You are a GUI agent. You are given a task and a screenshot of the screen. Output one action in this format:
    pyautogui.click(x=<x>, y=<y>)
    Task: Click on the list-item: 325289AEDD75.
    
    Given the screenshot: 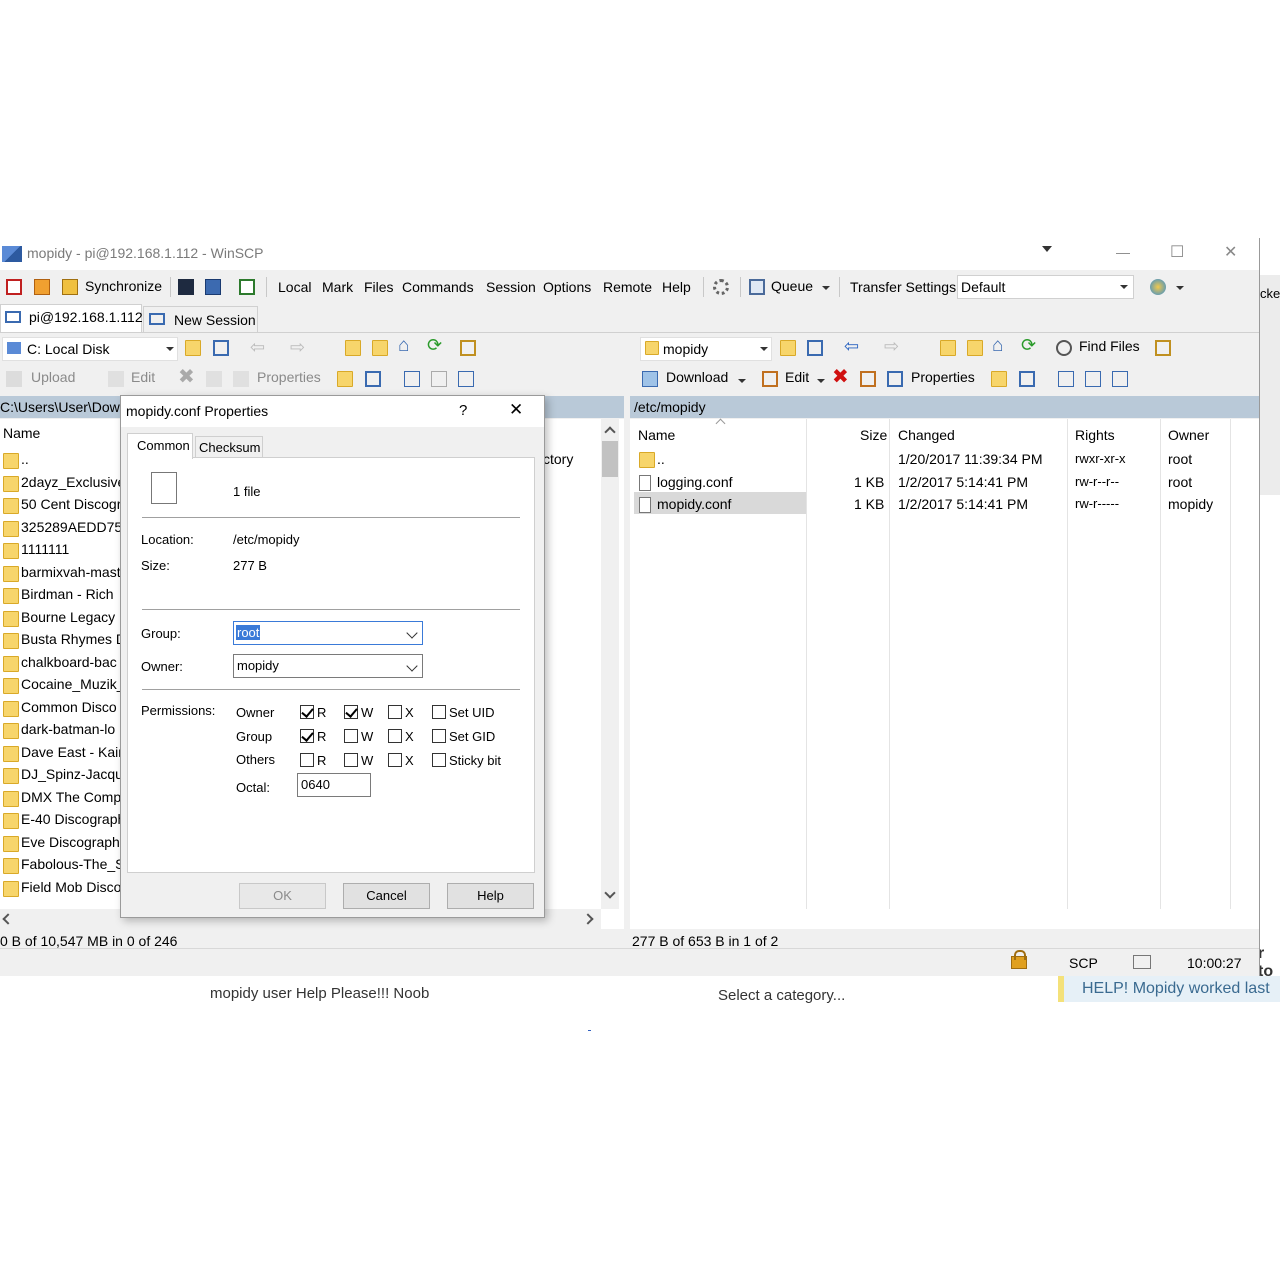 What is the action you would take?
    pyautogui.click(x=71, y=527)
    